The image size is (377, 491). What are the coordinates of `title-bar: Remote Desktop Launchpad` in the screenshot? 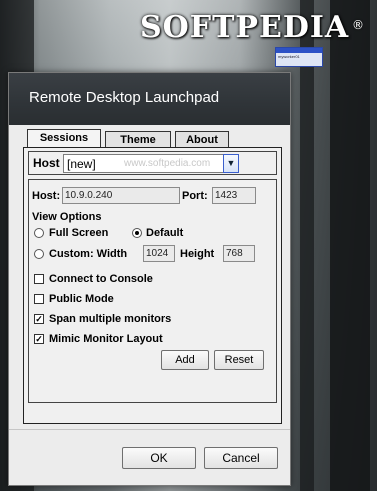 It's located at (149, 99).